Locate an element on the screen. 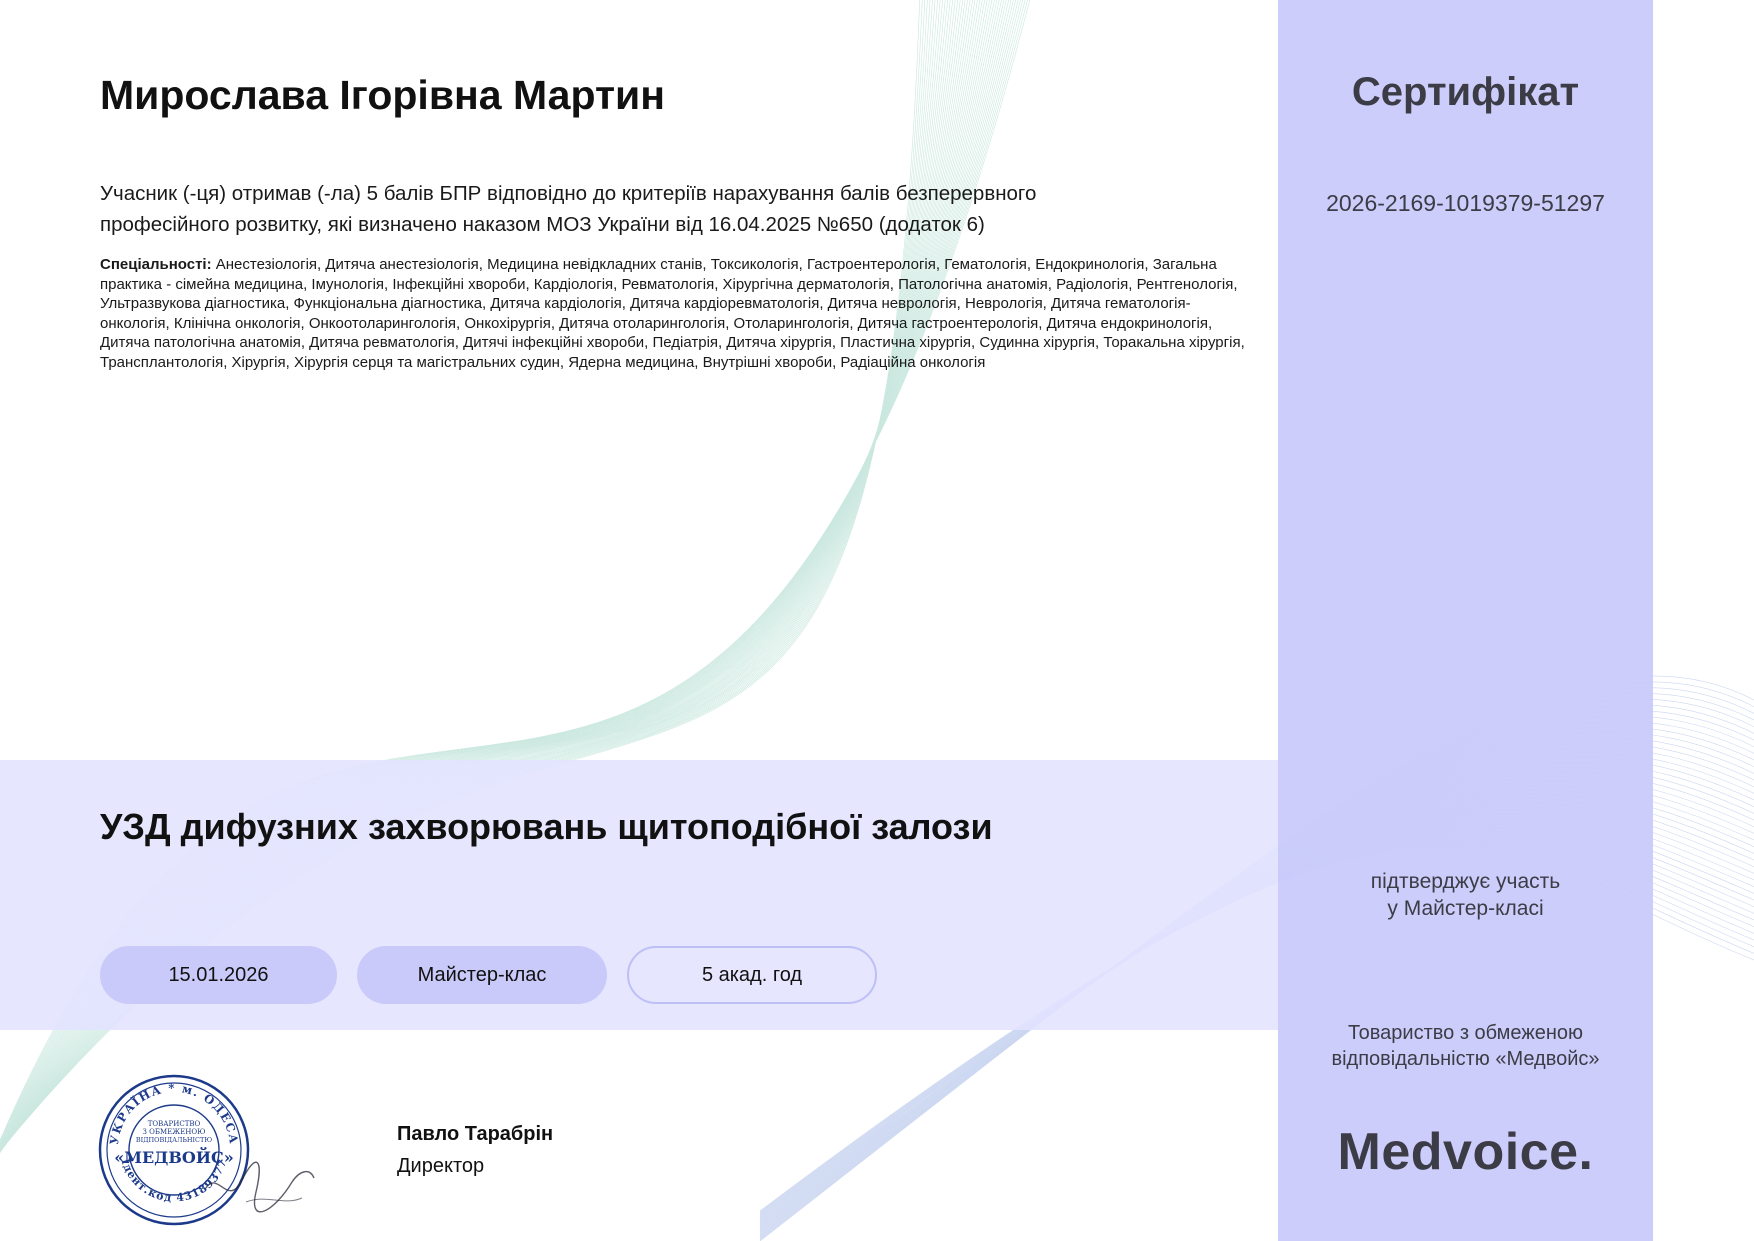  confirmation-line-1: підтверджує участь is located at coordinates (1465, 881).